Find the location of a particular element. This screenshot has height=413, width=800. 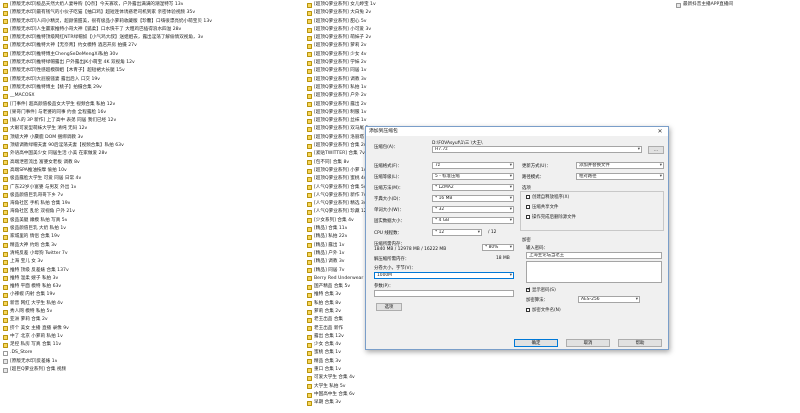

dictionary-size-select: * 16 MB is located at coordinates (473, 198).